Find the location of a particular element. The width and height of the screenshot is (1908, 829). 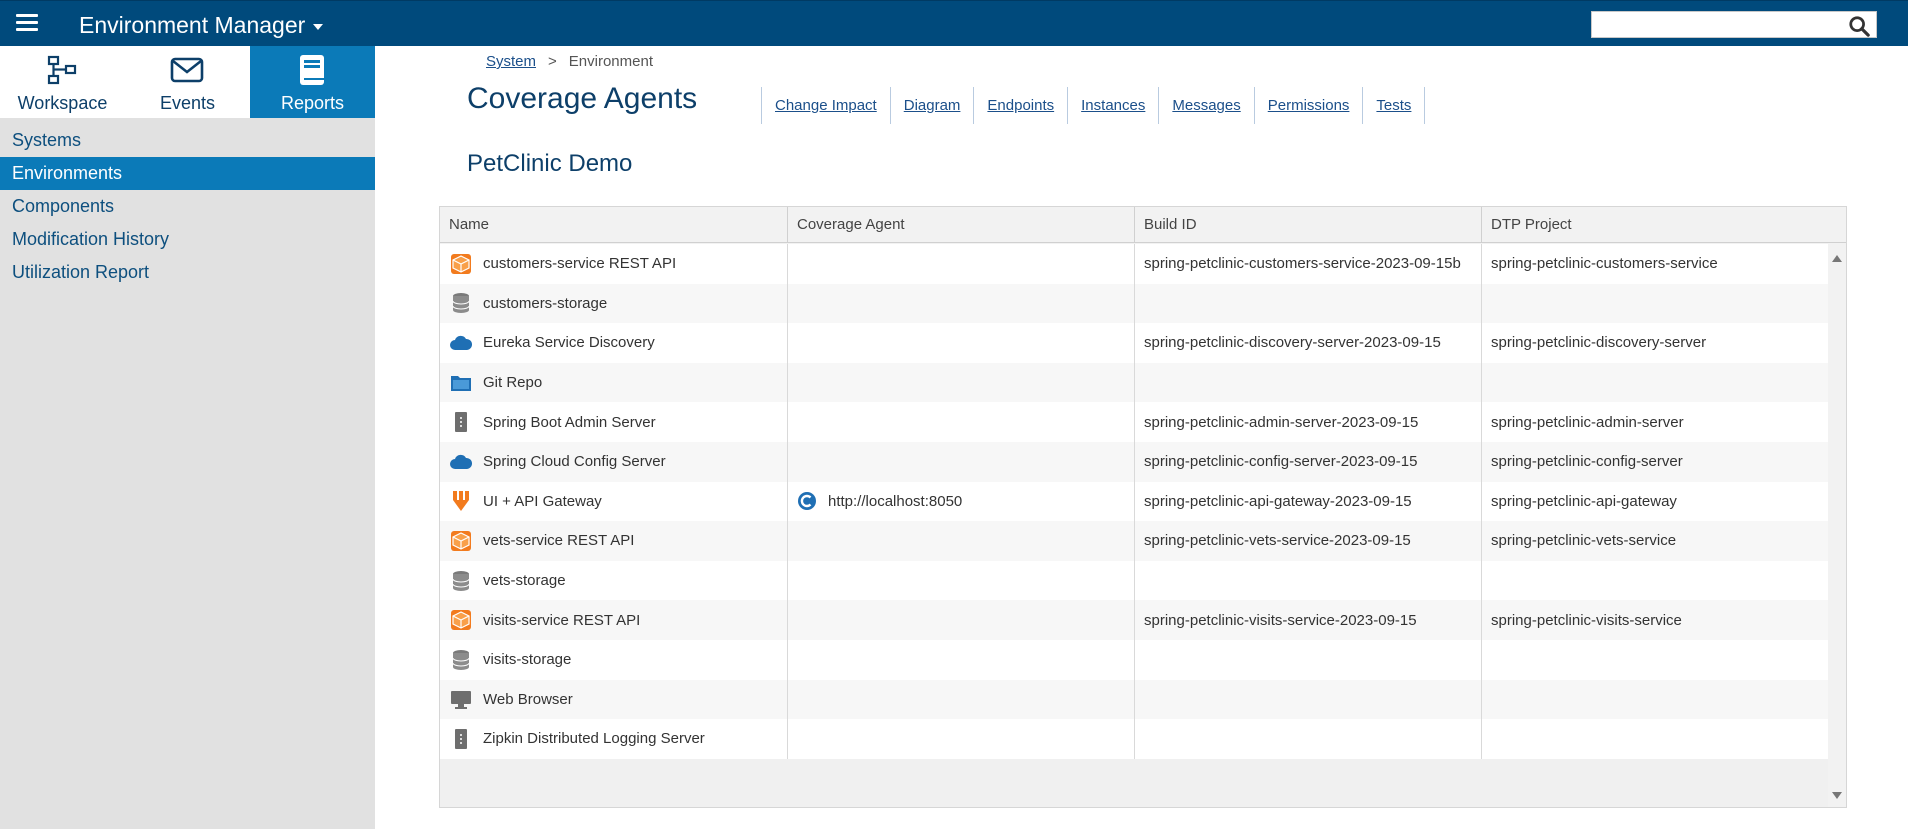

tab-tests: Tests is located at coordinates (1394, 105).